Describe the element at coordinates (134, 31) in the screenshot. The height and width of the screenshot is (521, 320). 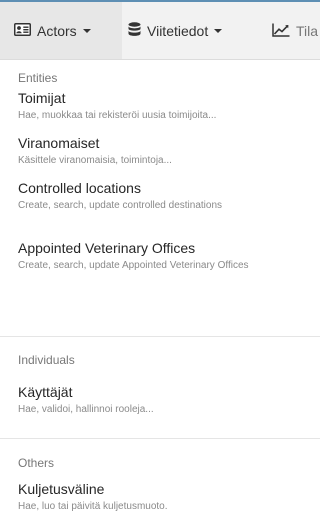
I see `database-icon` at that location.